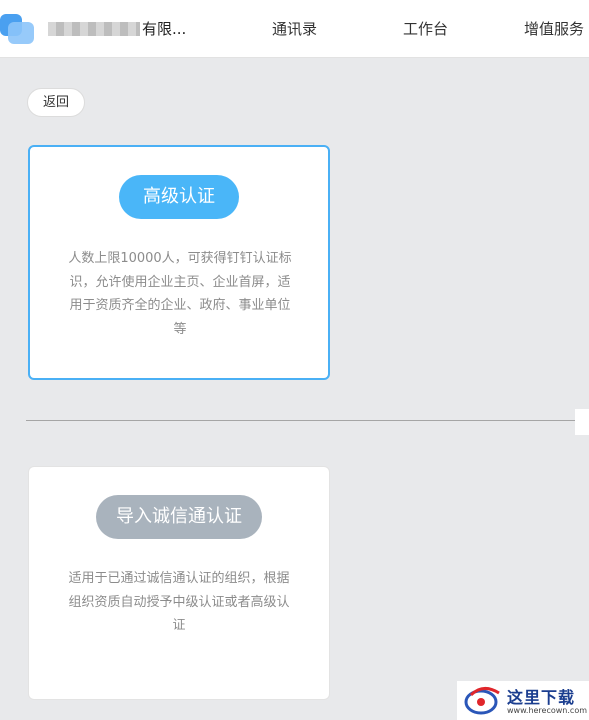  What do you see at coordinates (554, 29) in the screenshot?
I see `nav-value-added-services: 增值服务` at bounding box center [554, 29].